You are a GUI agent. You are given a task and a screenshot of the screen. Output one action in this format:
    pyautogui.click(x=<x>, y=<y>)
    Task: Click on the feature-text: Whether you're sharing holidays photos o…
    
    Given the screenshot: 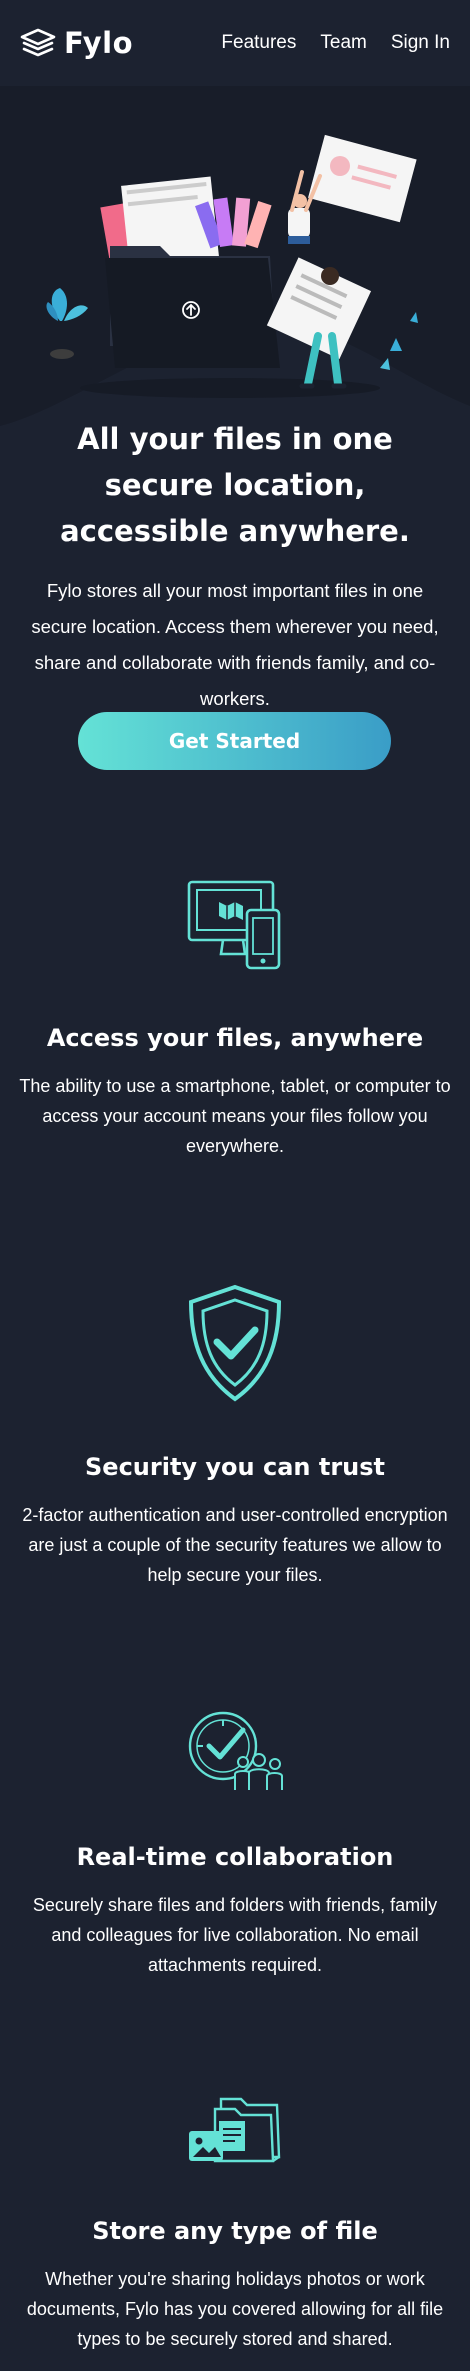 What is the action you would take?
    pyautogui.click(x=235, y=2309)
    